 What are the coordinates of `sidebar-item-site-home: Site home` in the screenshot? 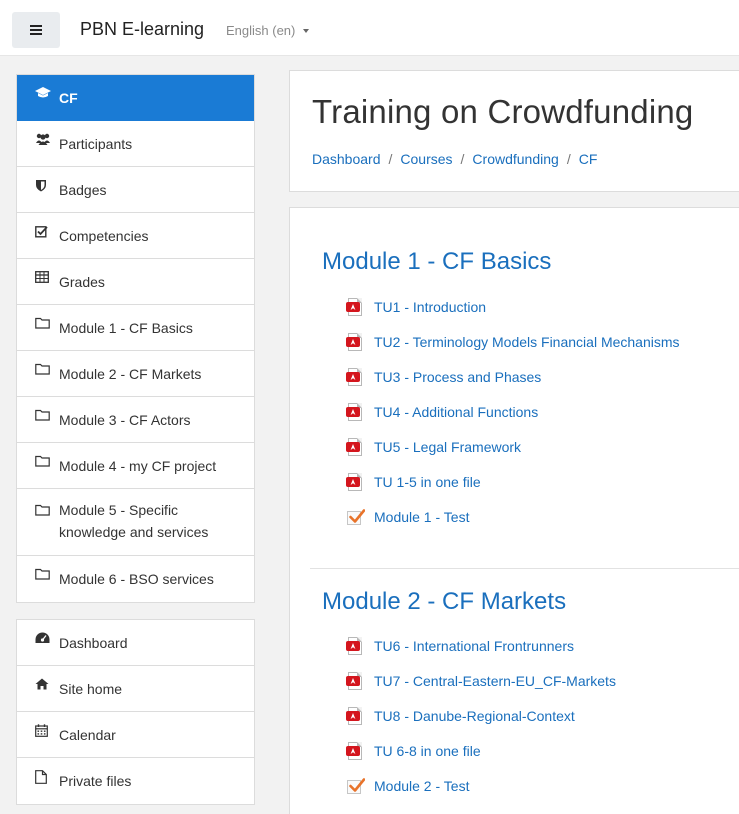 It's located at (135, 689).